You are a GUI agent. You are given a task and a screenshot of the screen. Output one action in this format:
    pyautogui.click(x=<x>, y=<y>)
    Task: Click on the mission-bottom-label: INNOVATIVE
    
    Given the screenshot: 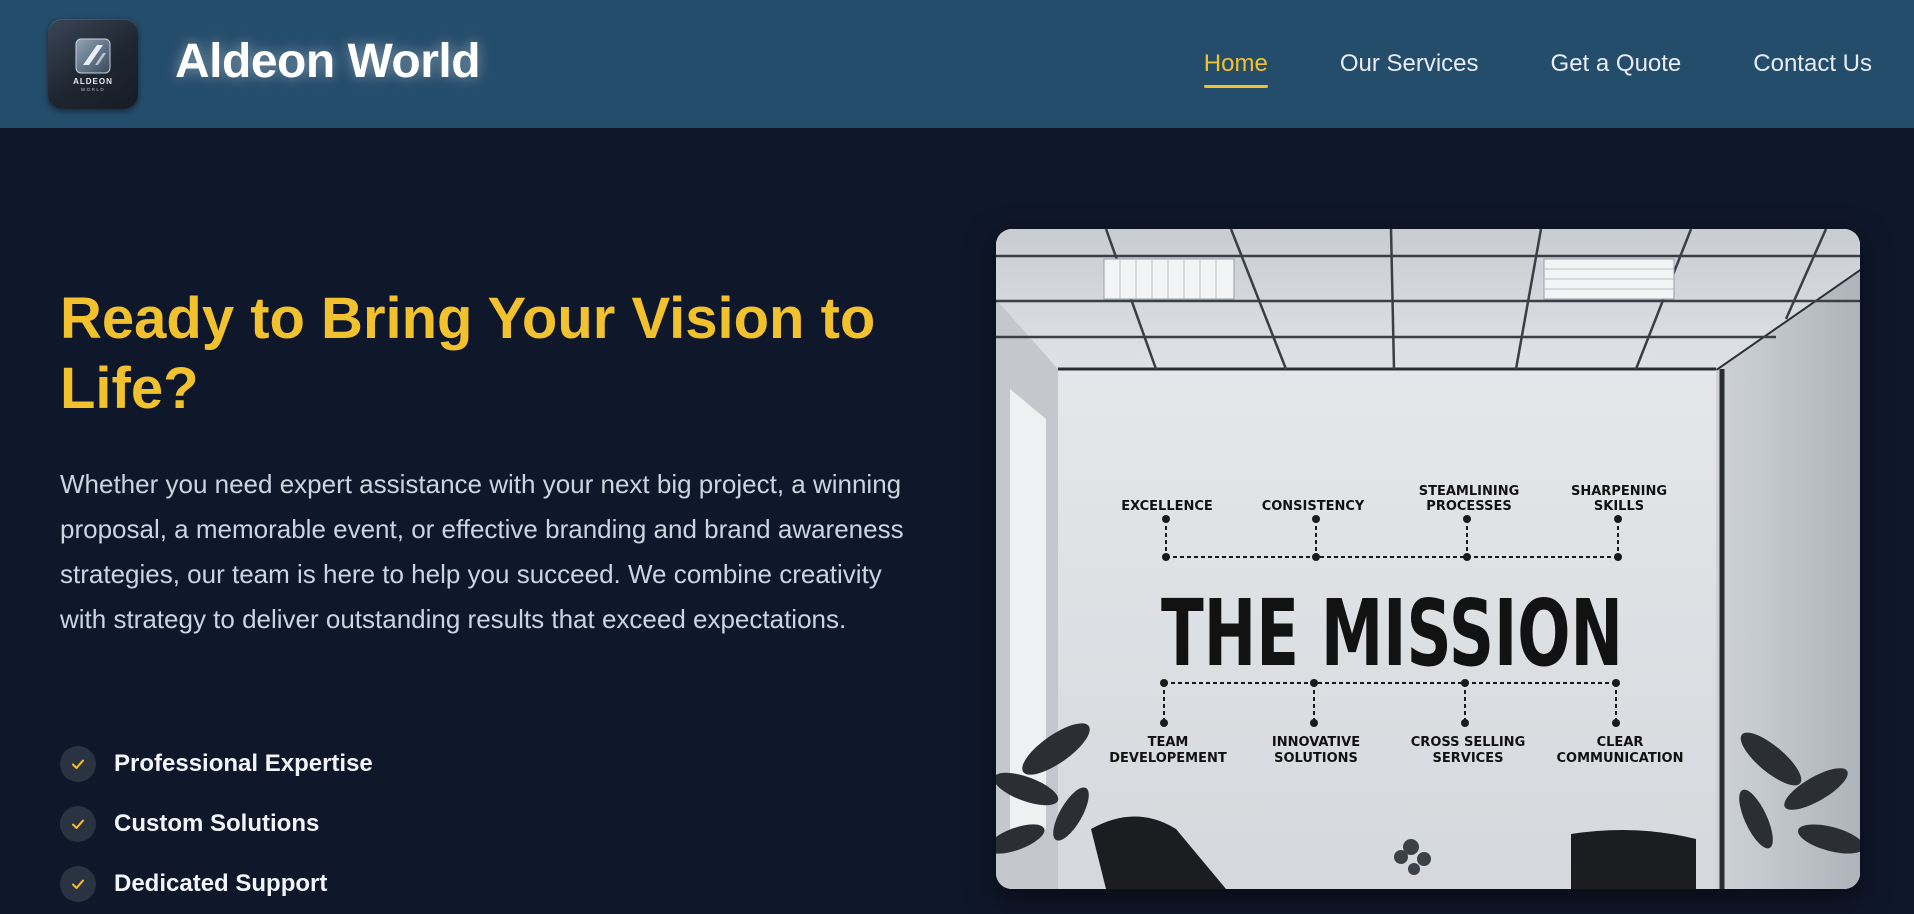 What is the action you would take?
    pyautogui.click(x=1316, y=742)
    